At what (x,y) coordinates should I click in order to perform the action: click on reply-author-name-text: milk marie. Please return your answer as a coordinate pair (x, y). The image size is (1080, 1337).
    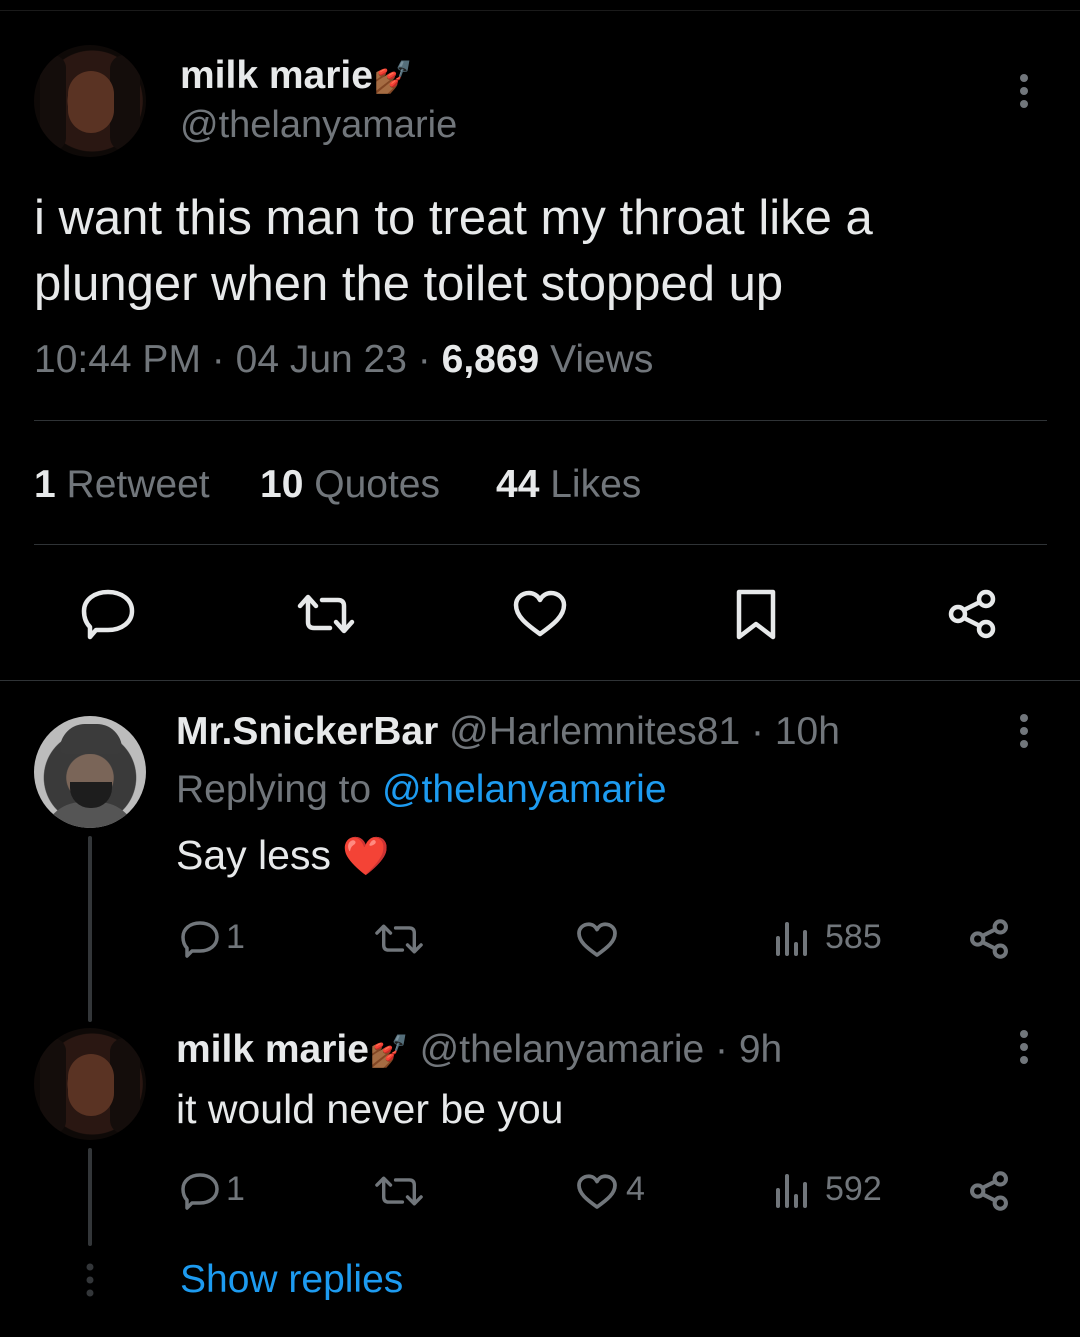
    Looking at the image, I should click on (272, 1049).